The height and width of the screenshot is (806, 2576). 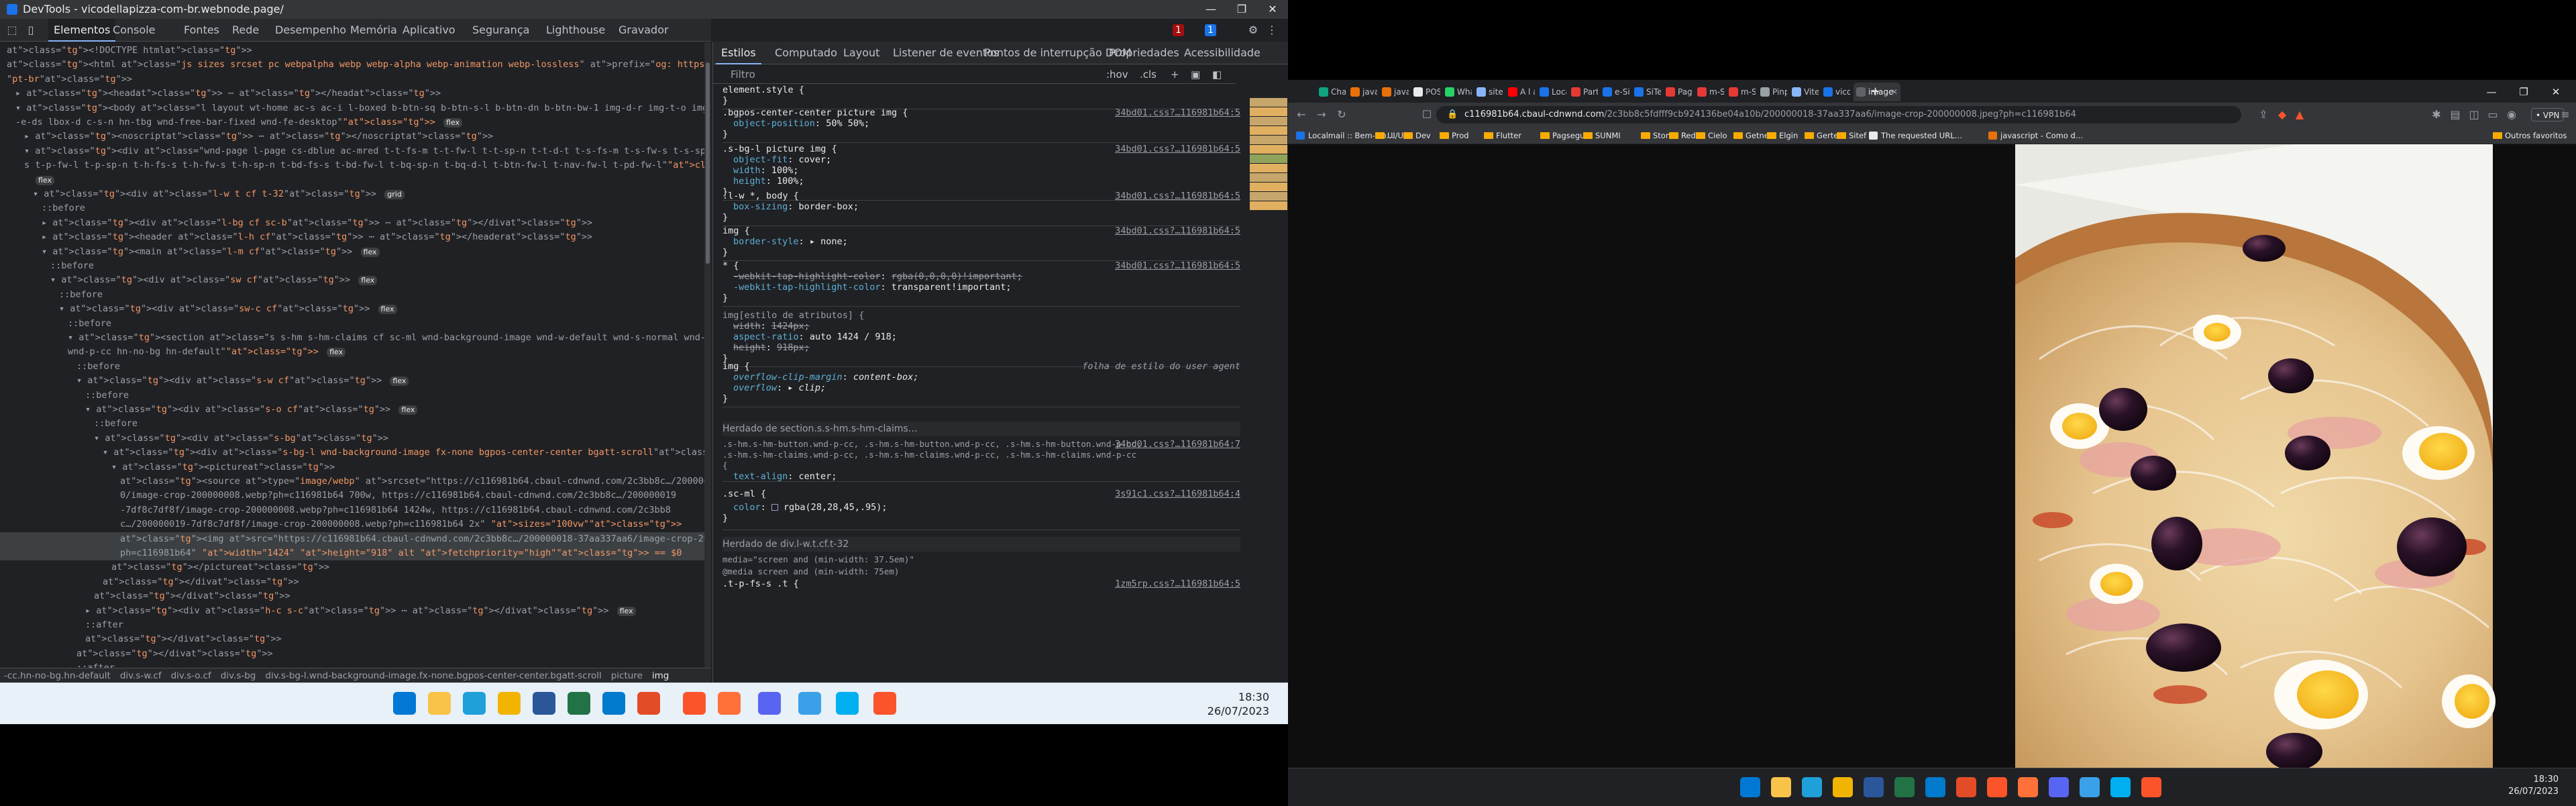 I want to click on browser-tab: m-SiTef |, so click(x=1709, y=92).